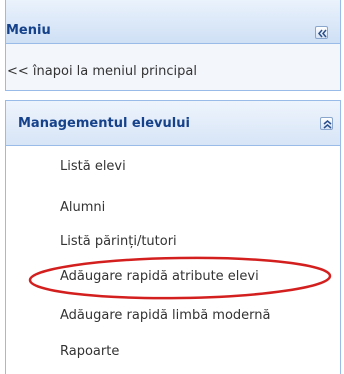  I want to click on menu-item-adaugare-limba-moderna: Adăugare rapidă limbă modernă, so click(165, 315).